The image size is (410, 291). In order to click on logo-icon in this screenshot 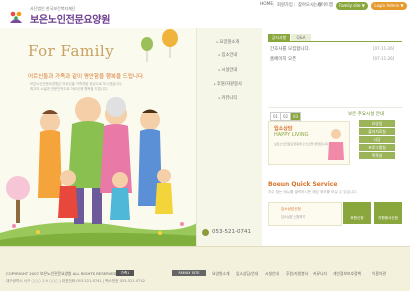, I will do `click(16, 17)`.